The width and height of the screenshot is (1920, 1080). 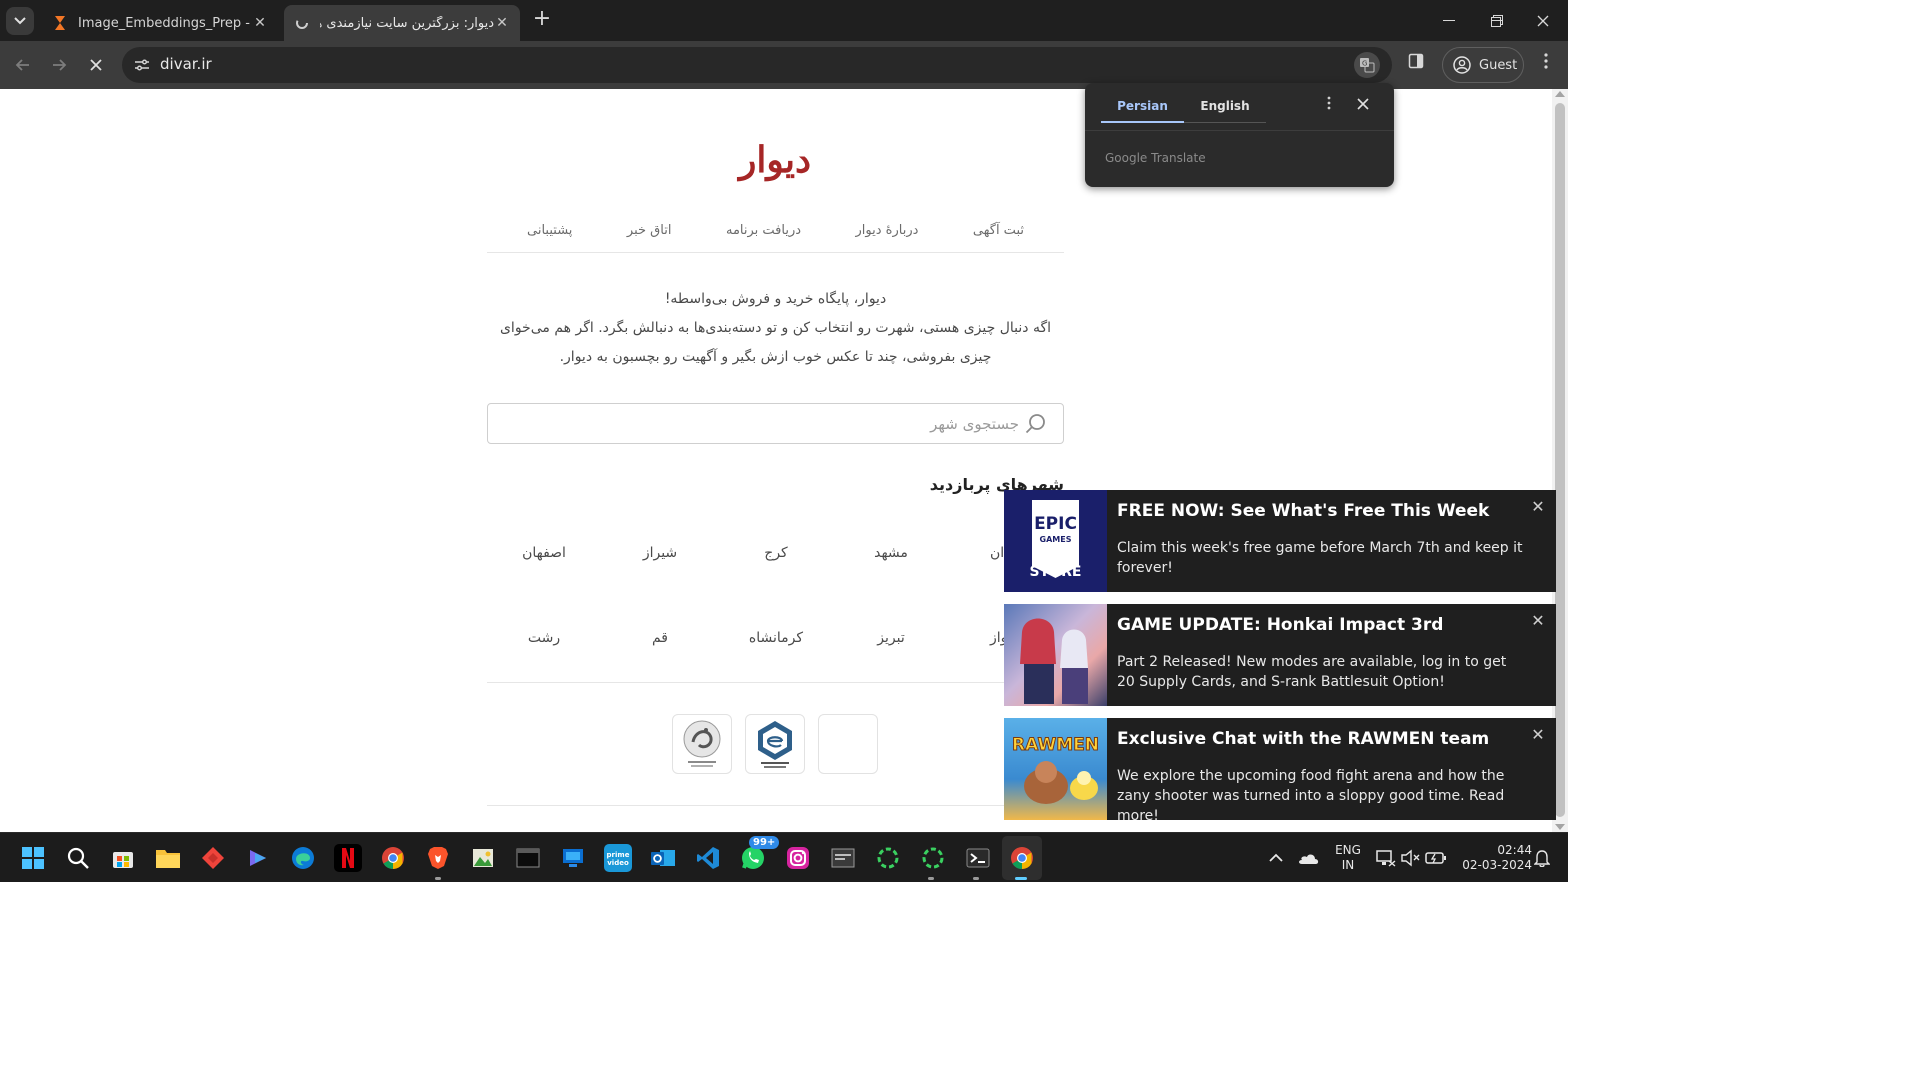 What do you see at coordinates (438, 858) in the screenshot?
I see `brave-icon` at bounding box center [438, 858].